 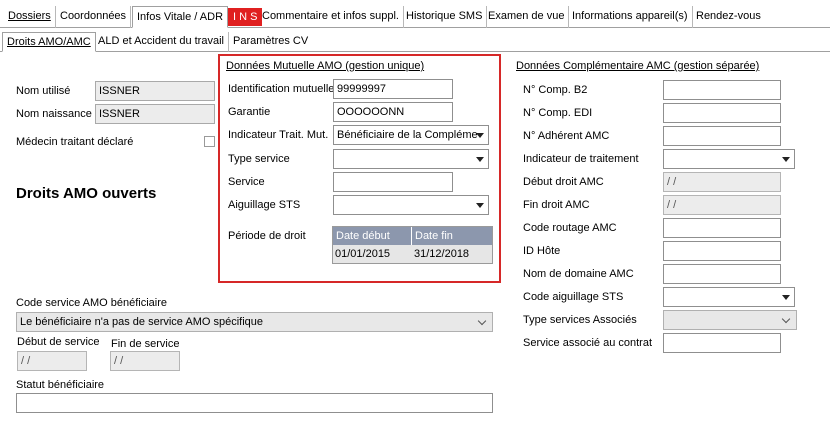 What do you see at coordinates (155, 91) in the screenshot?
I see `nom-utilise-field: ISSNER` at bounding box center [155, 91].